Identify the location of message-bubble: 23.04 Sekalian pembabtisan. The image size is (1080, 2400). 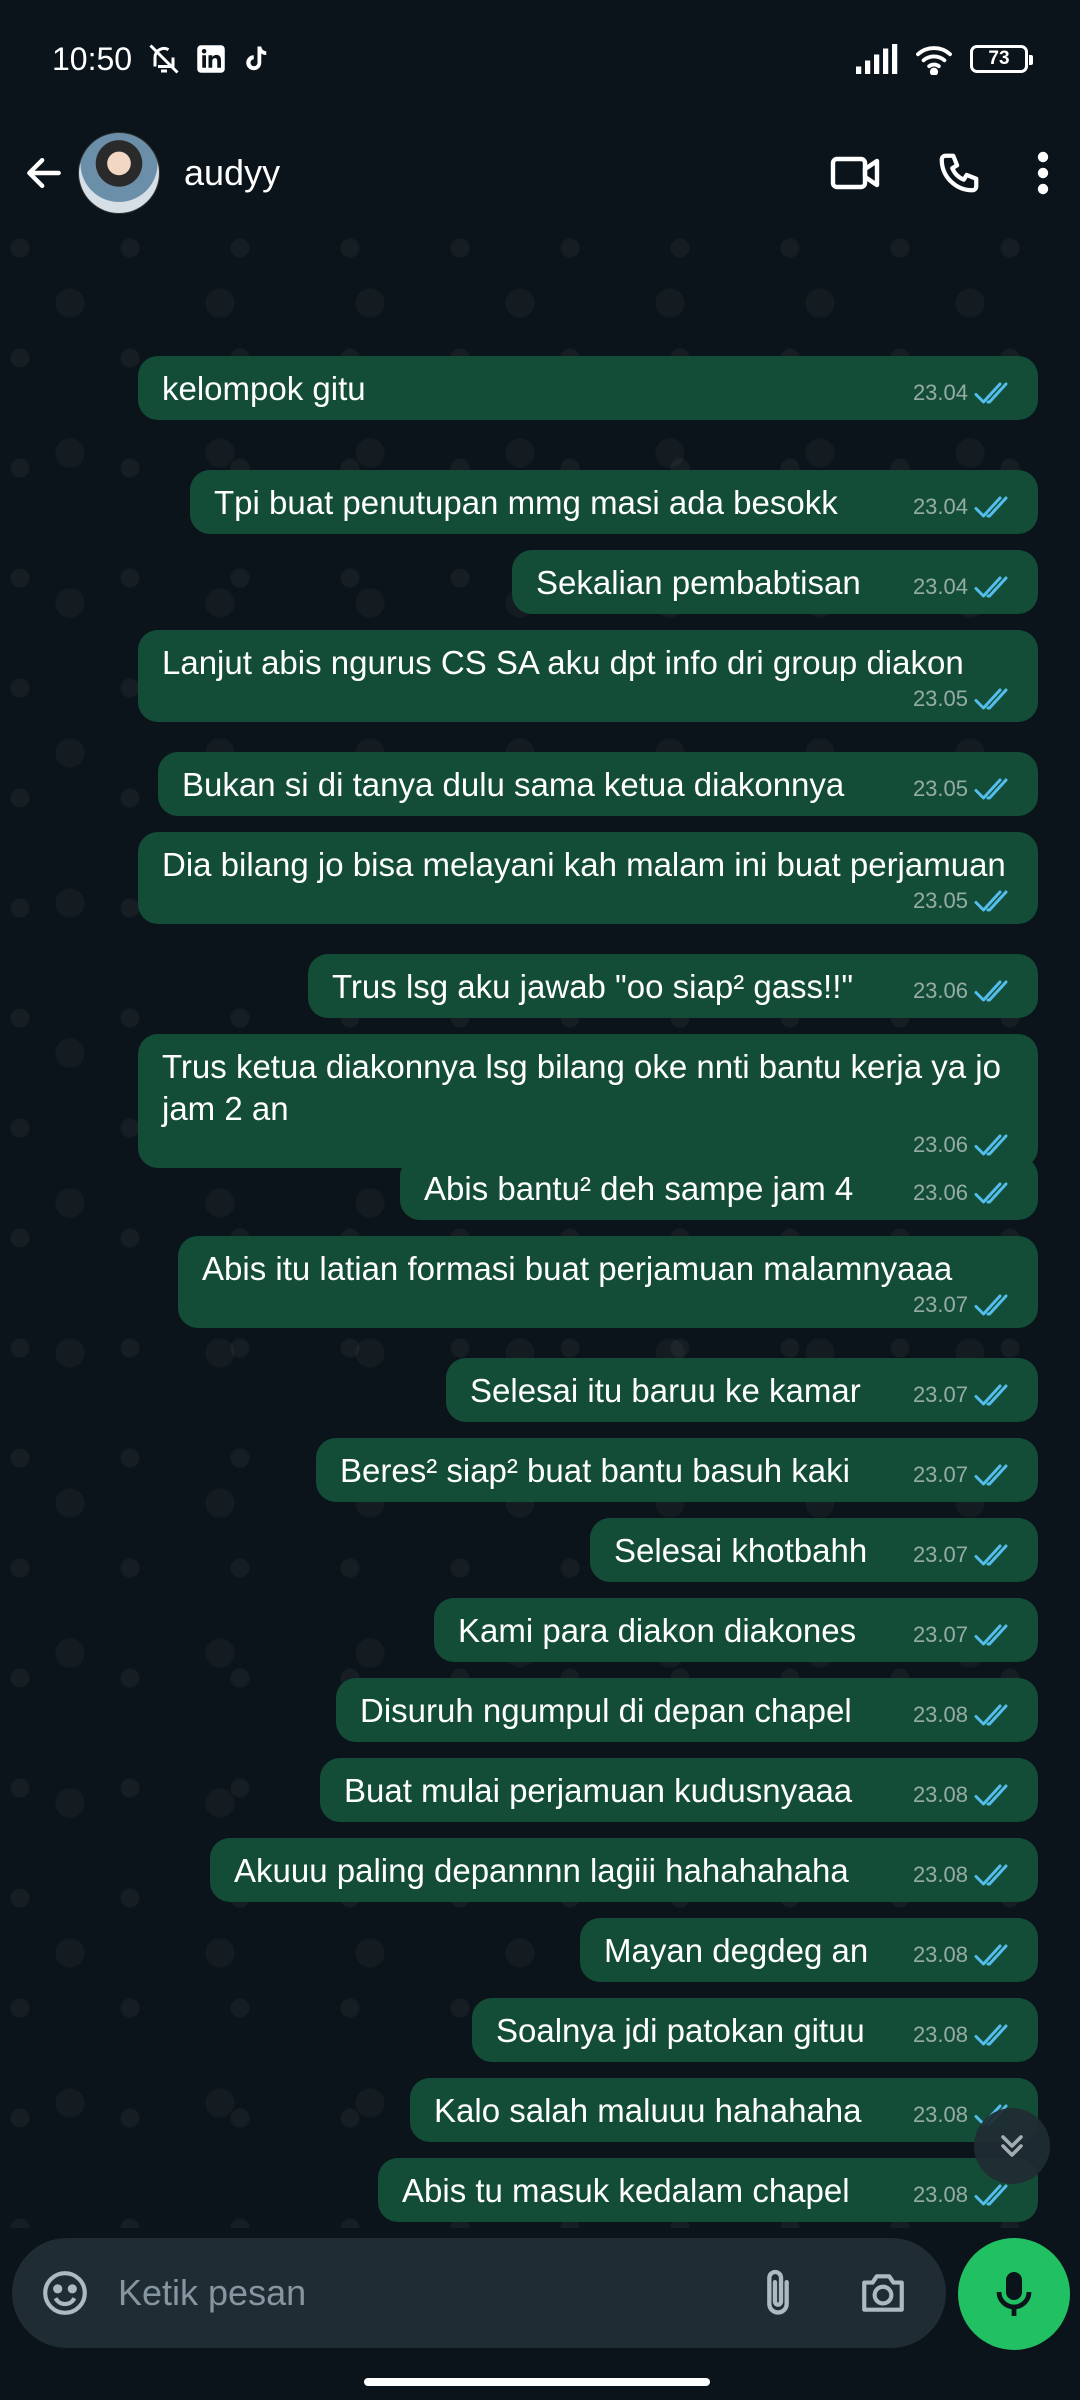
(775, 582).